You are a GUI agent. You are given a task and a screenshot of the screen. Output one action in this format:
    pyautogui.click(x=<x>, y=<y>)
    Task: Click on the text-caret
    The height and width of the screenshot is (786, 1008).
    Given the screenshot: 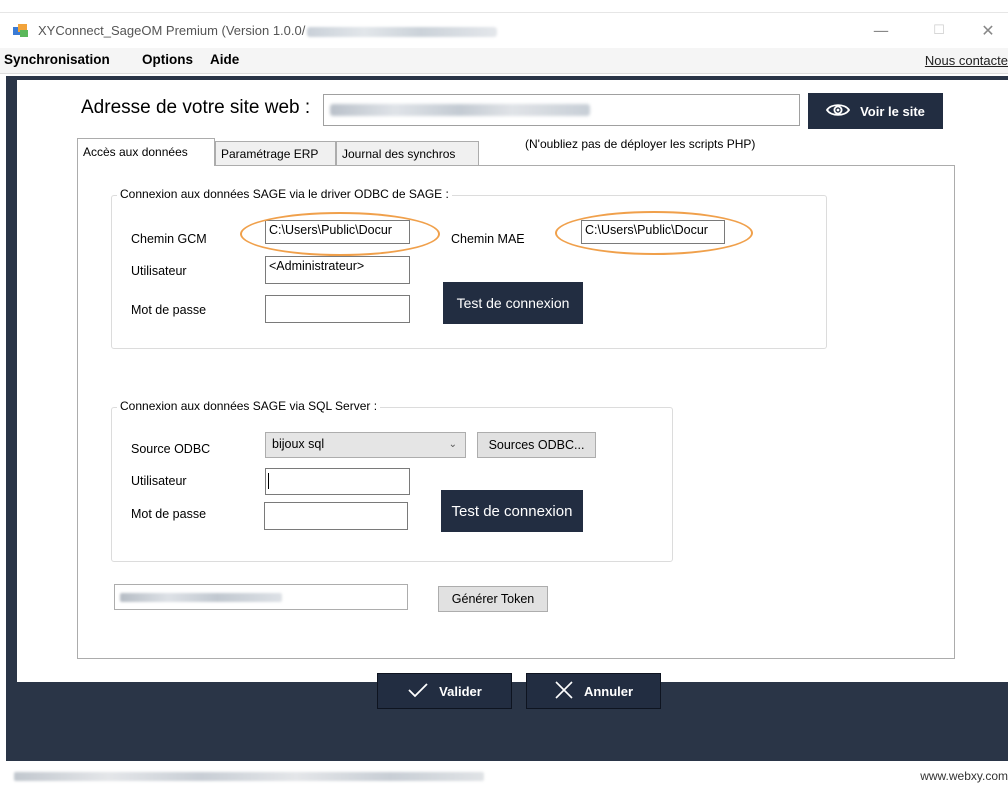 What is the action you would take?
    pyautogui.click(x=268, y=481)
    